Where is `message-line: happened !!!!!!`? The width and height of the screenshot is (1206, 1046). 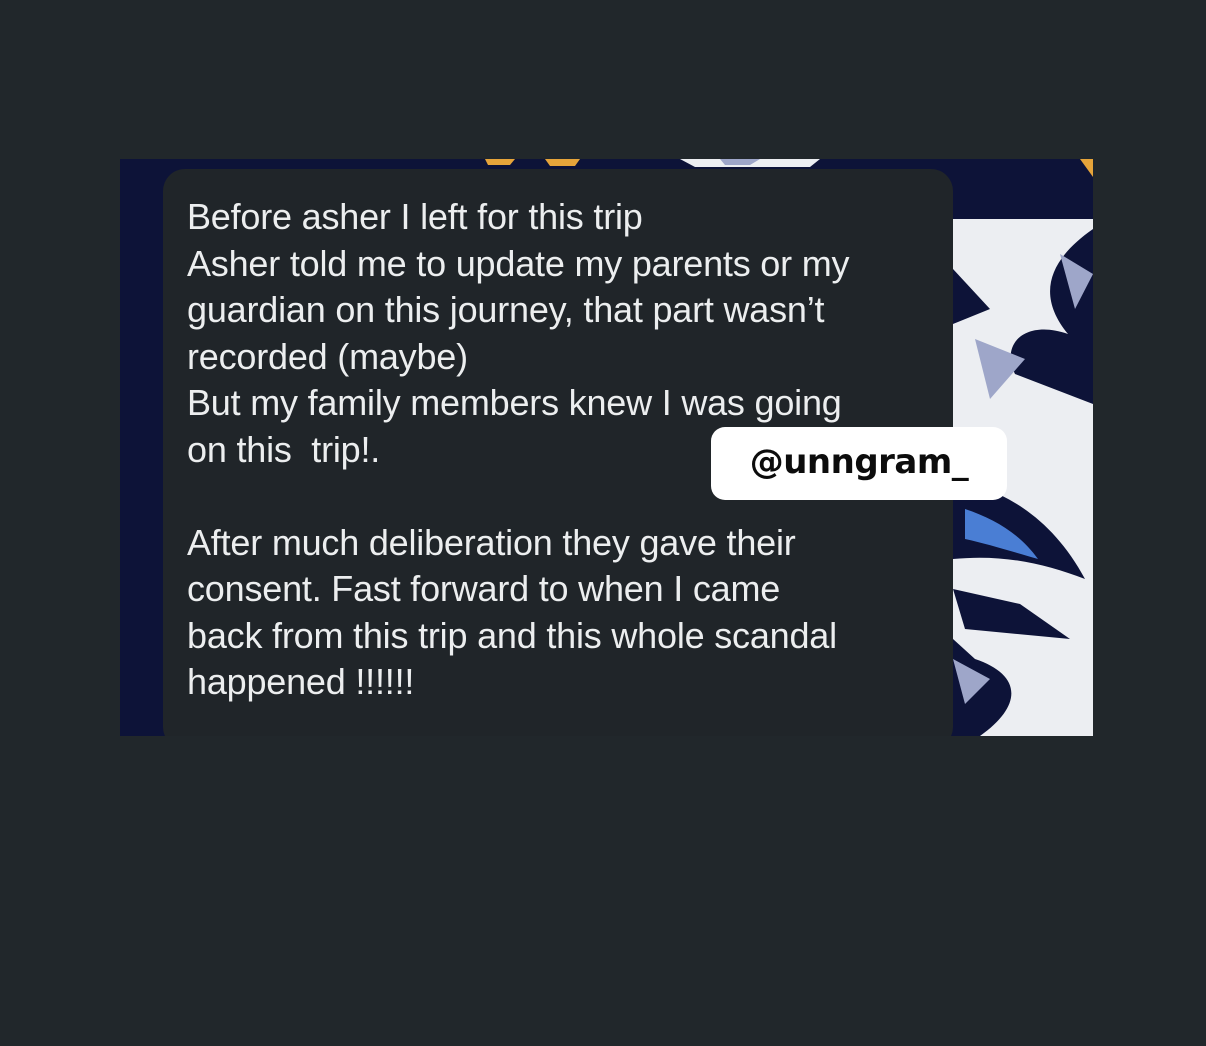
message-line: happened !!!!!! is located at coordinates (301, 681).